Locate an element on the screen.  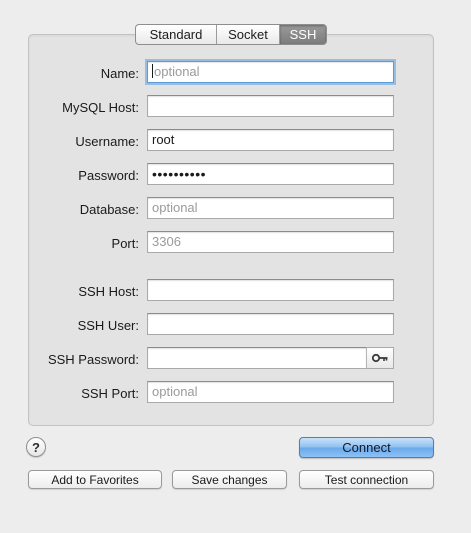
key-icon is located at coordinates (379, 358).